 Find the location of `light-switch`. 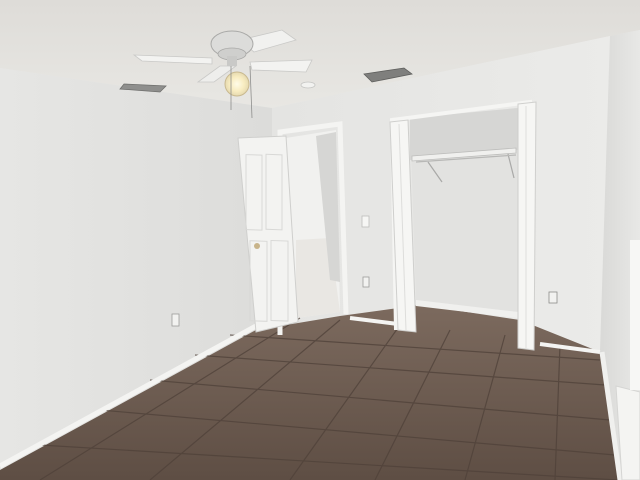

light-switch is located at coordinates (365, 221).